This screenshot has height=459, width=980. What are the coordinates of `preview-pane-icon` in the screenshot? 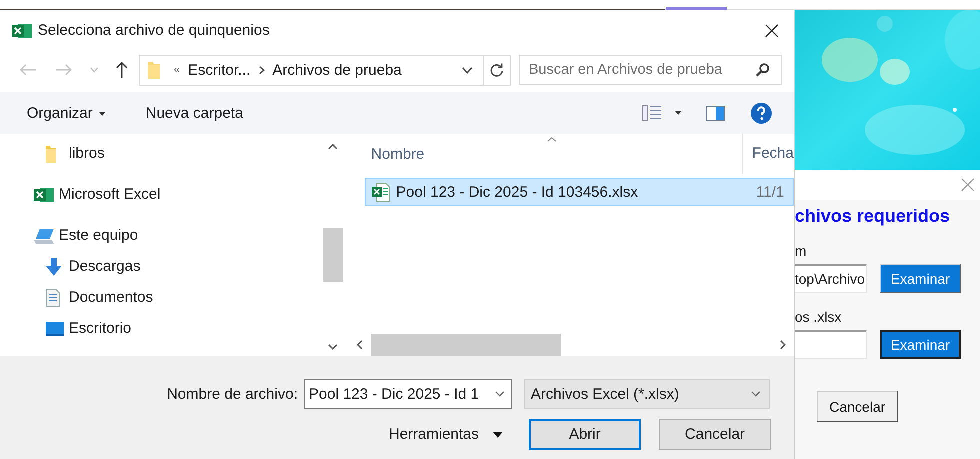 It's located at (715, 113).